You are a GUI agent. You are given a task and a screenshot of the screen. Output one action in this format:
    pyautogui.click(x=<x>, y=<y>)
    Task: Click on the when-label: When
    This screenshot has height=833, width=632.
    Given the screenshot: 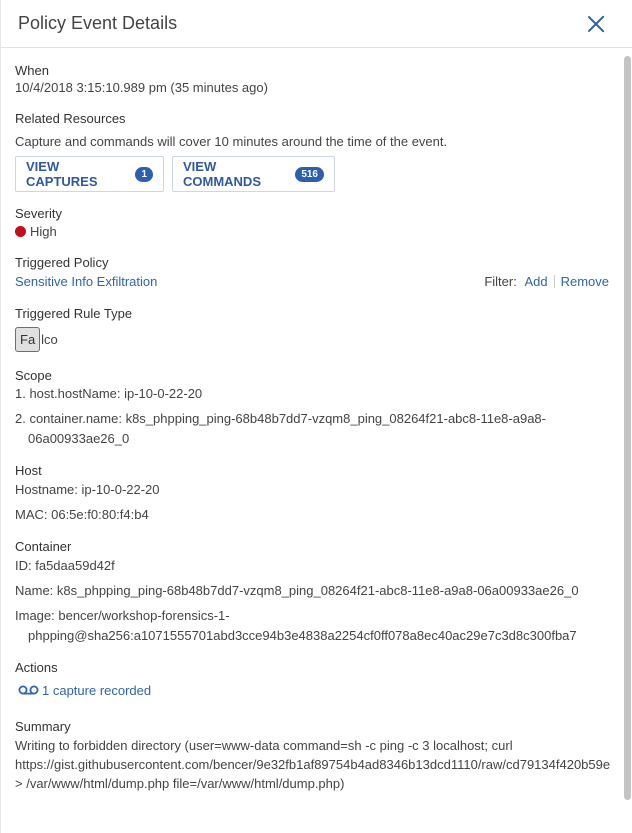 What is the action you would take?
    pyautogui.click(x=32, y=70)
    